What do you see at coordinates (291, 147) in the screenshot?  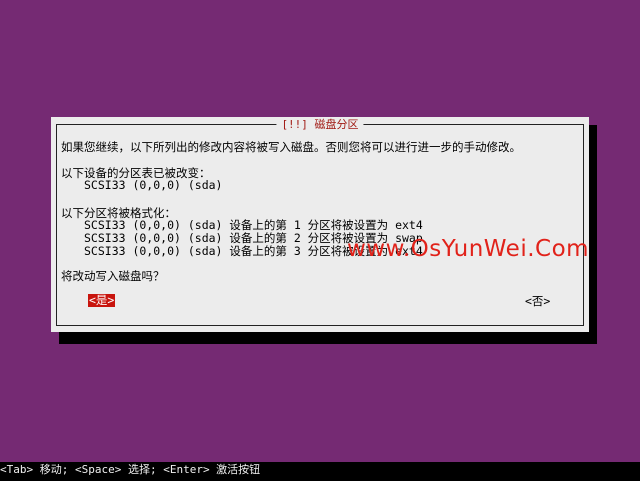 I see `intro-text: 如果您继续，以下所列出的修改内容将被写入磁盘。否则您将可以进行进一步的手动修改。` at bounding box center [291, 147].